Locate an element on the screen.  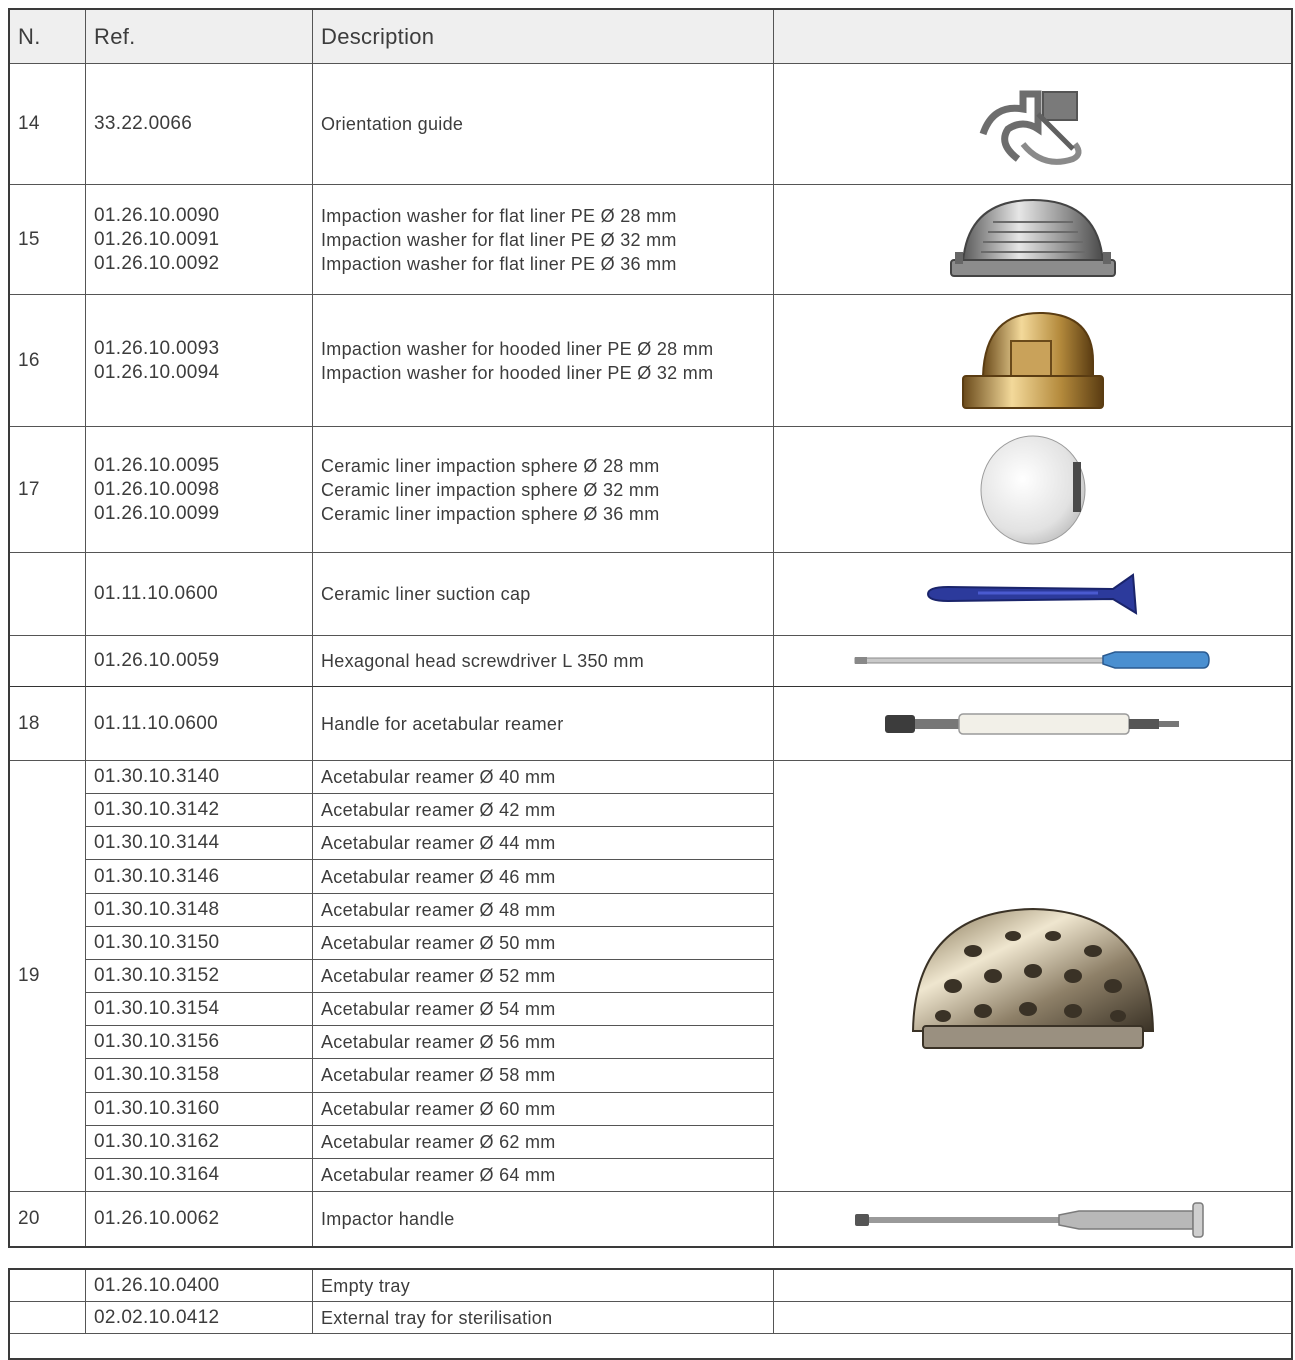
reamer-description: Acetabular reamer Ø 58 mm is located at coordinates (543, 1076).